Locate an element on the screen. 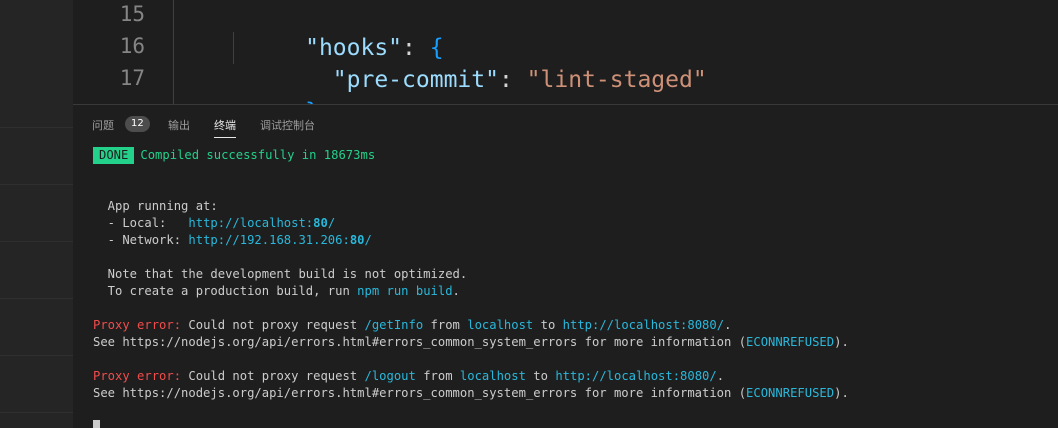 Image resolution: width=1058 pixels, height=428 pixels. local-url: http://localhost:80/ is located at coordinates (261, 223).